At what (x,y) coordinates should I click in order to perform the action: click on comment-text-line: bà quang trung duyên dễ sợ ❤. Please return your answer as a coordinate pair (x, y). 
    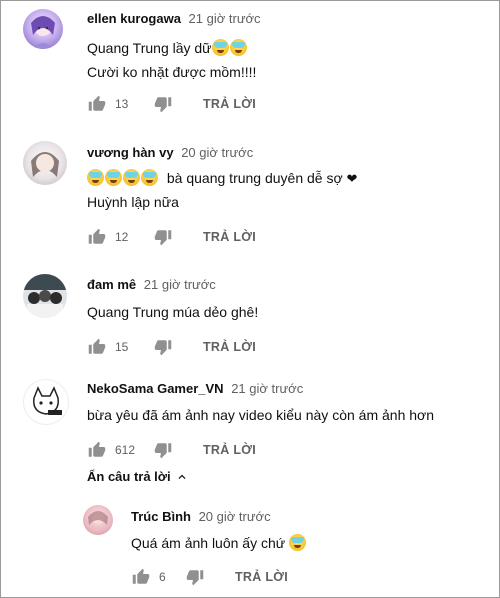
    Looking at the image, I should click on (222, 178).